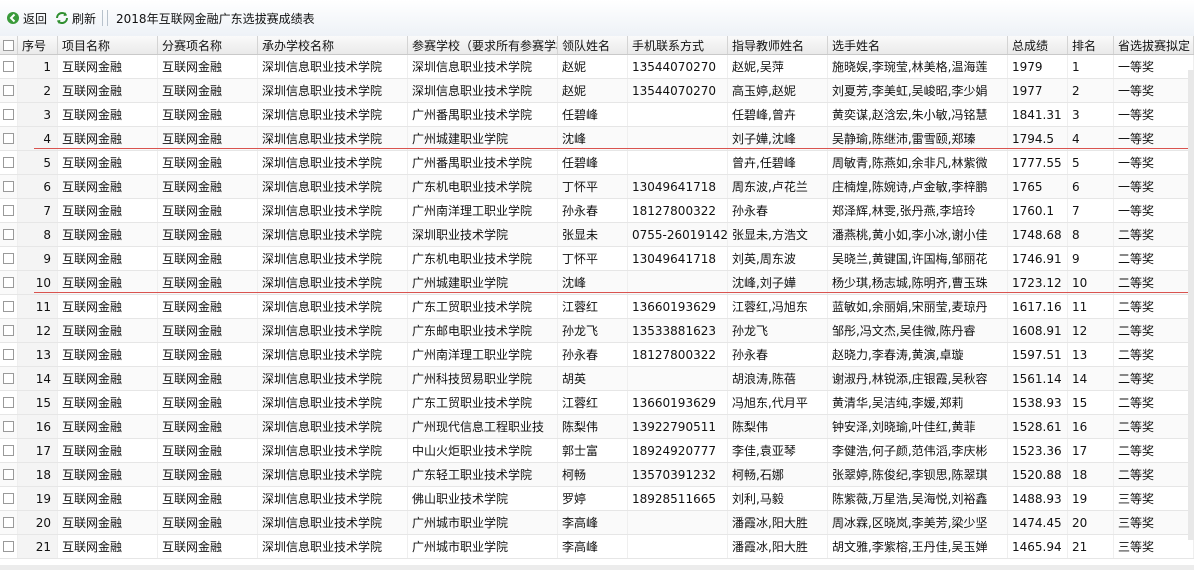 This screenshot has width=1194, height=570. Describe the element at coordinates (1154, 45) in the screenshot. I see `header-col-award: 省选拔赛拟定` at that location.